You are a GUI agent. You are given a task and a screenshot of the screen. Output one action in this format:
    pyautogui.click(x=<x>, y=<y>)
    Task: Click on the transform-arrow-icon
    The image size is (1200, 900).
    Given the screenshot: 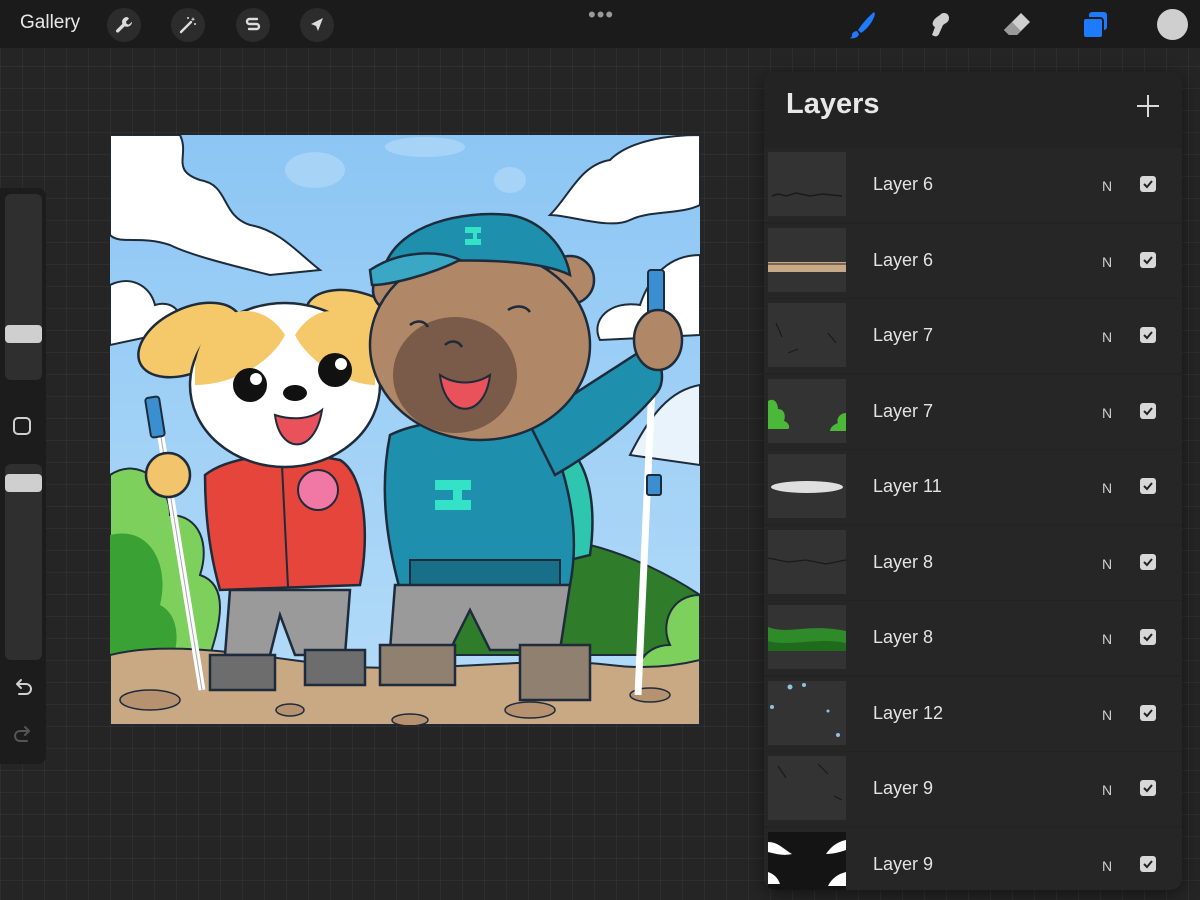 What is the action you would take?
    pyautogui.click(x=317, y=24)
    